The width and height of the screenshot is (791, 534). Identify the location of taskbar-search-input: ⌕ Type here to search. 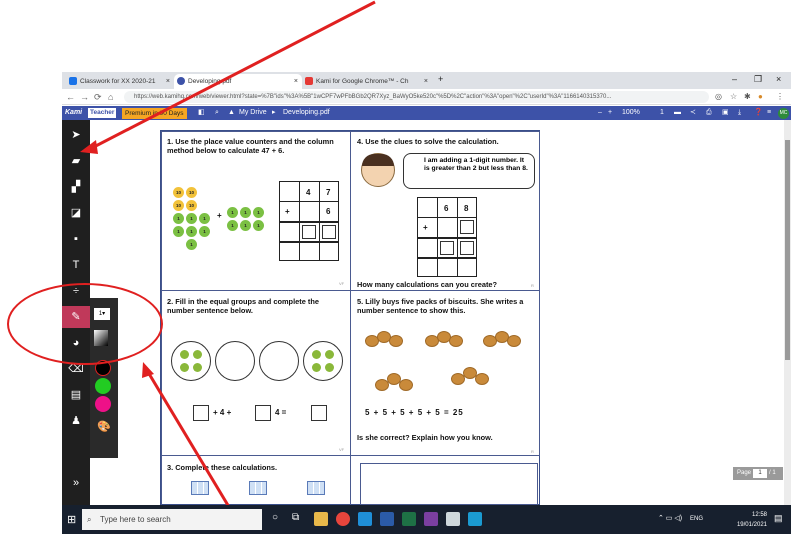
(172, 519).